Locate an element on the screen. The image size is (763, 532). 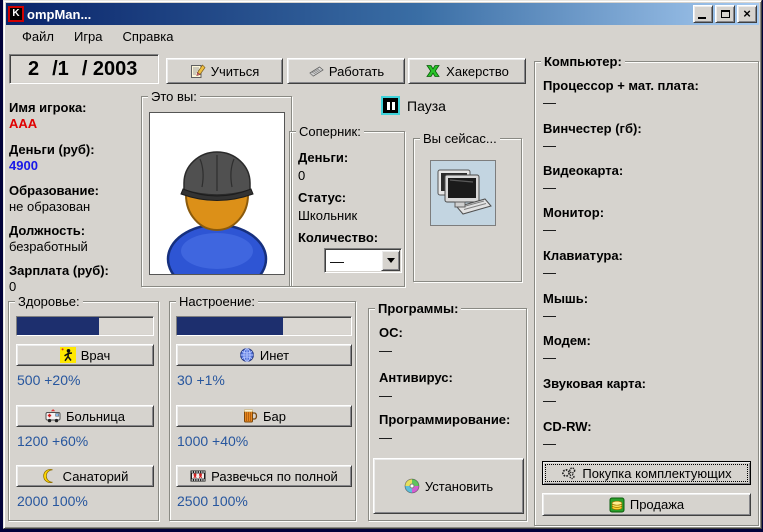
party-label: Развечься по полной is located at coordinates (274, 476).